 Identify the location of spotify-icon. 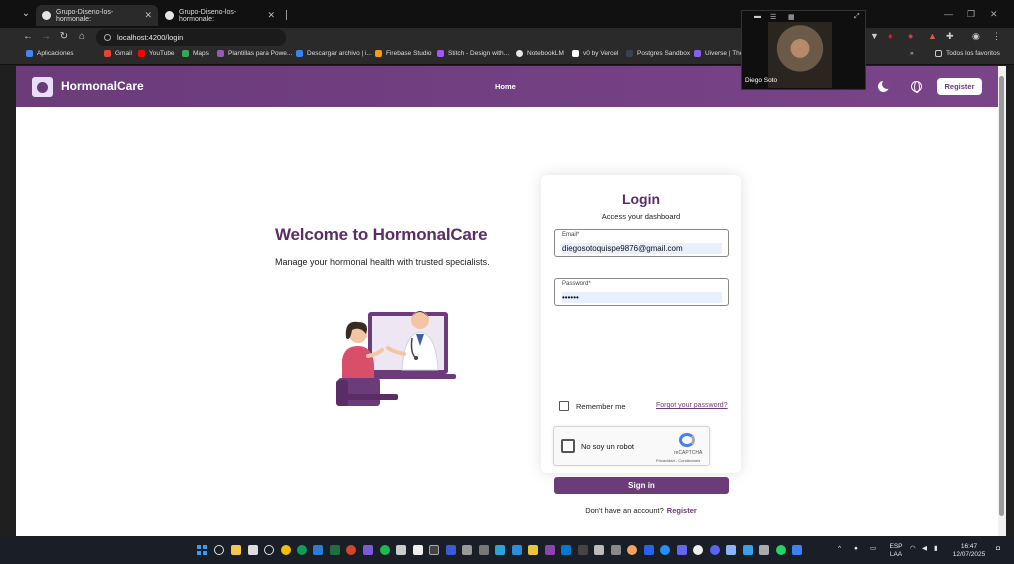
(385, 550).